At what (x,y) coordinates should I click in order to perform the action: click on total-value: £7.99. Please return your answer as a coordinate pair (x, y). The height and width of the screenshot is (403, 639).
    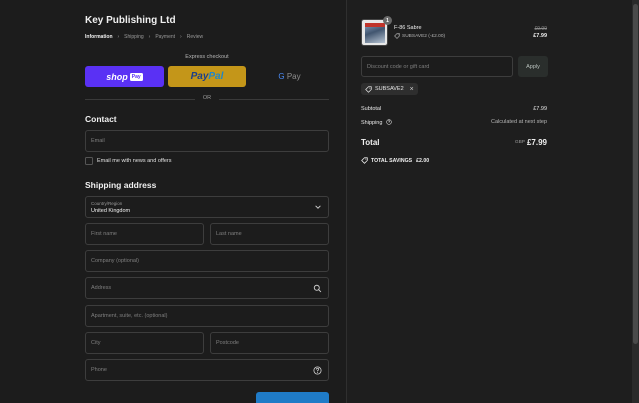
    Looking at the image, I should click on (536, 142).